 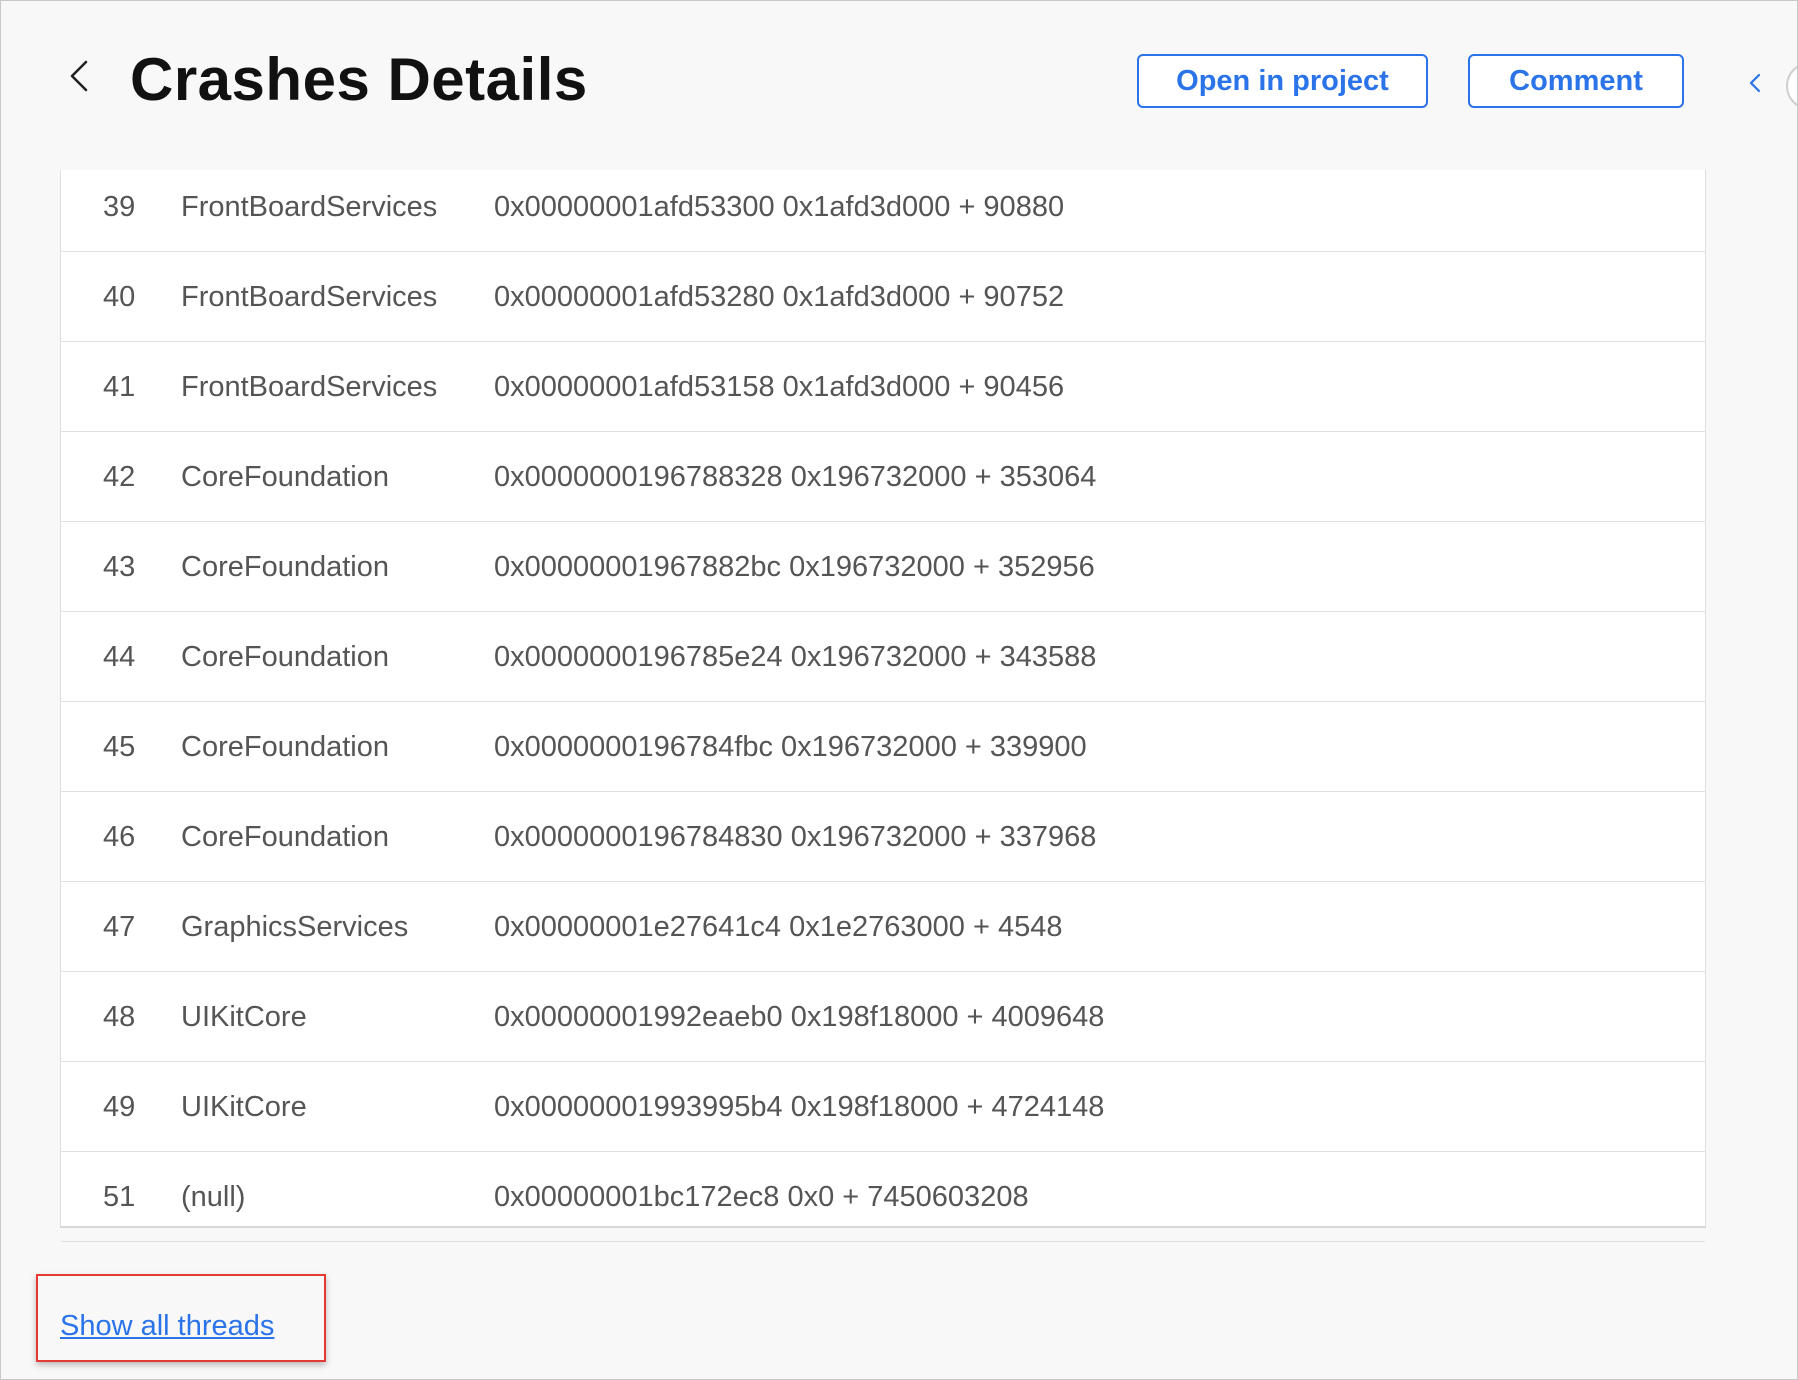 I want to click on frame-number: 40, so click(x=119, y=297).